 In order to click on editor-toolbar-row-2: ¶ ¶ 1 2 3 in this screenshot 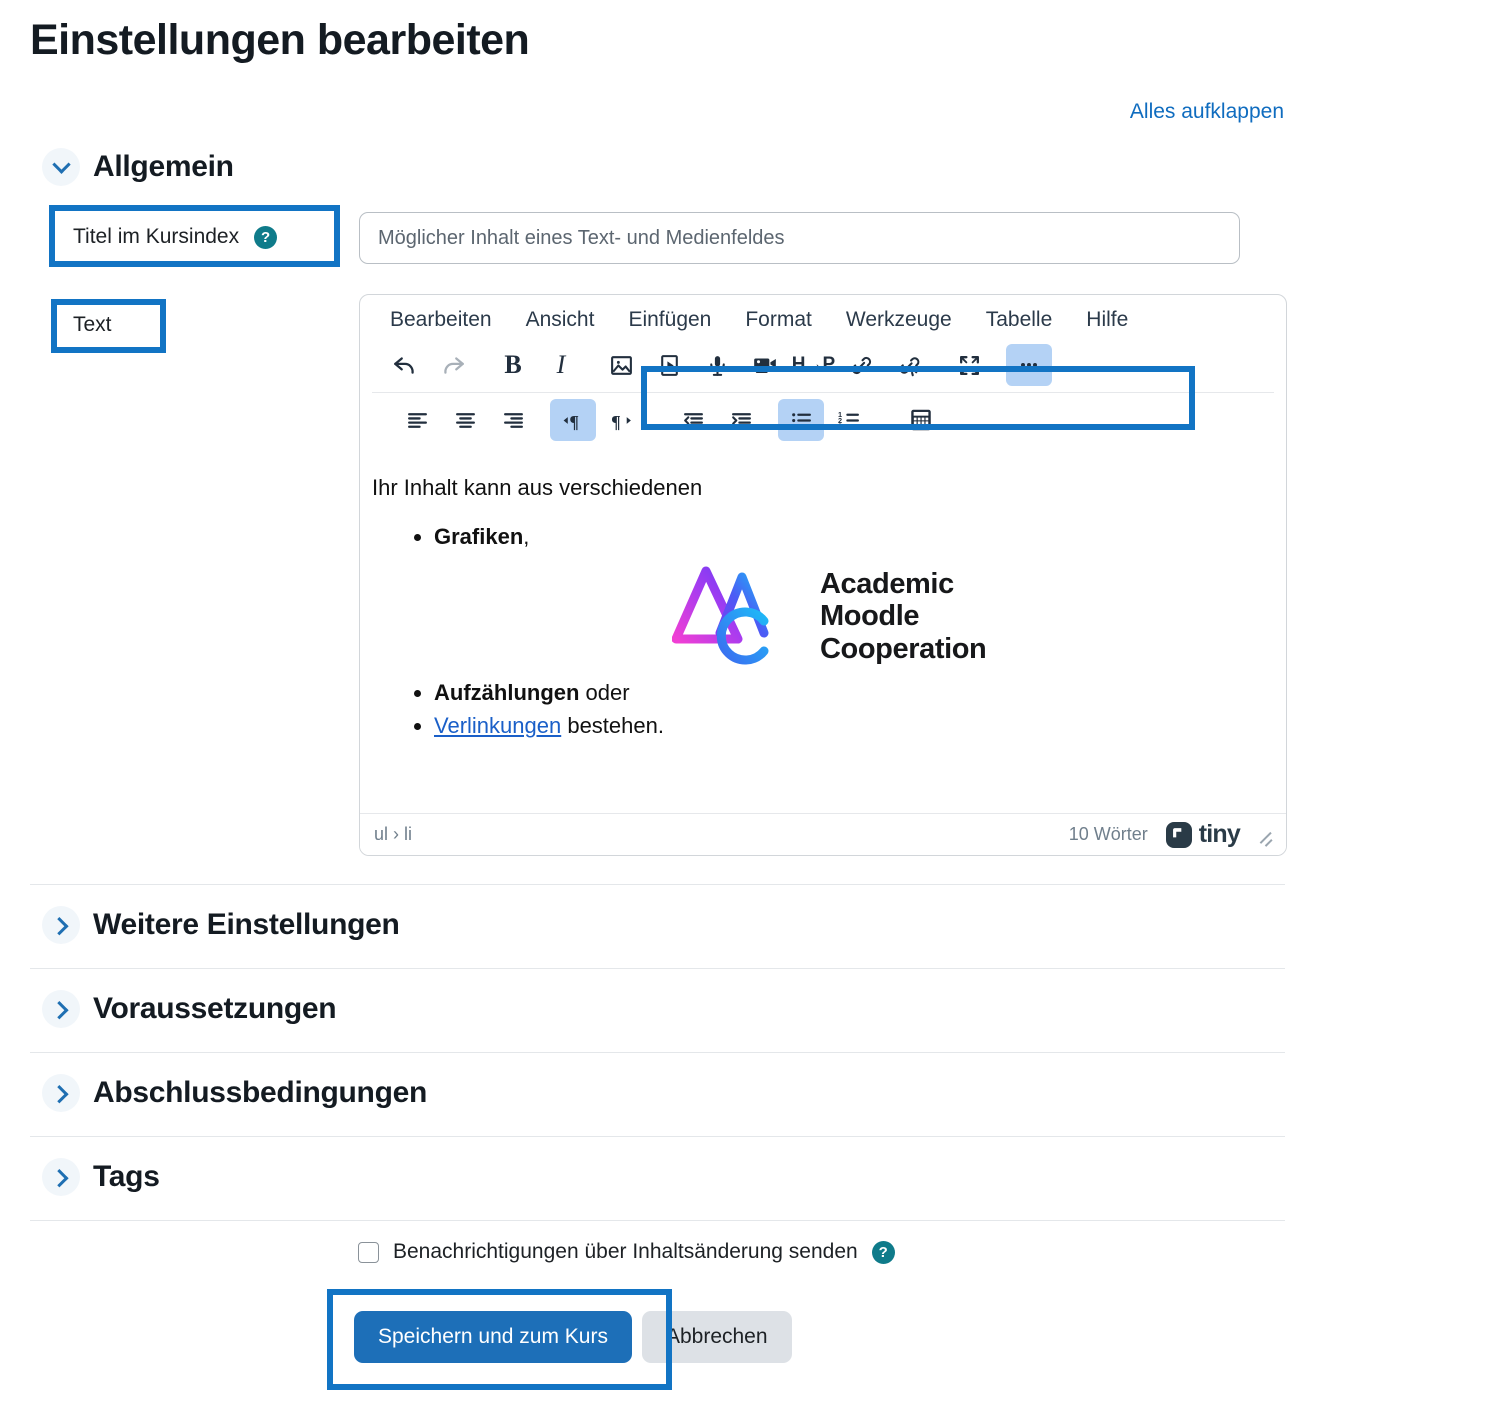, I will do `click(823, 421)`.